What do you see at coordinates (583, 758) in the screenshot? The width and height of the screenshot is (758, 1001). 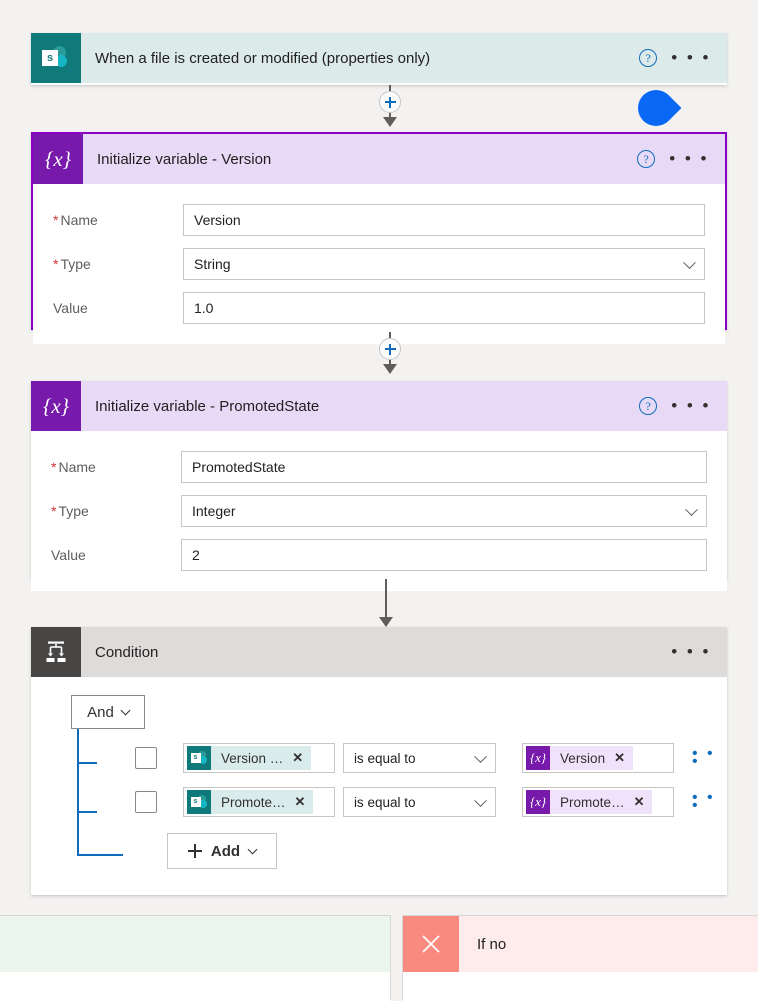 I see `token-label: Version` at bounding box center [583, 758].